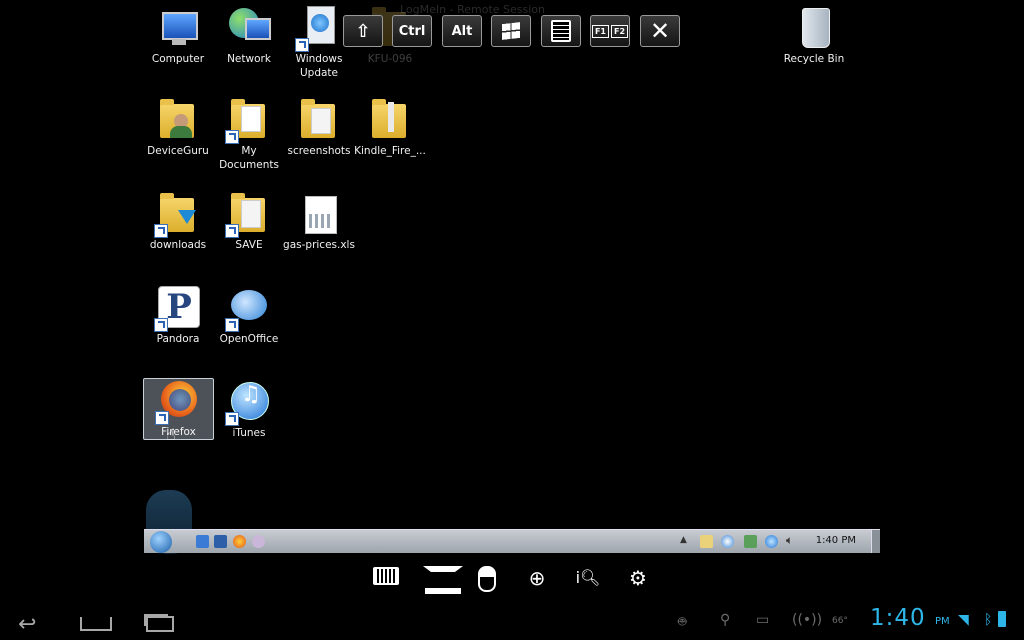 Image resolution: width=1024 pixels, height=640 pixels. Describe the element at coordinates (750, 541) in the screenshot. I see `tray-network-icon` at that location.